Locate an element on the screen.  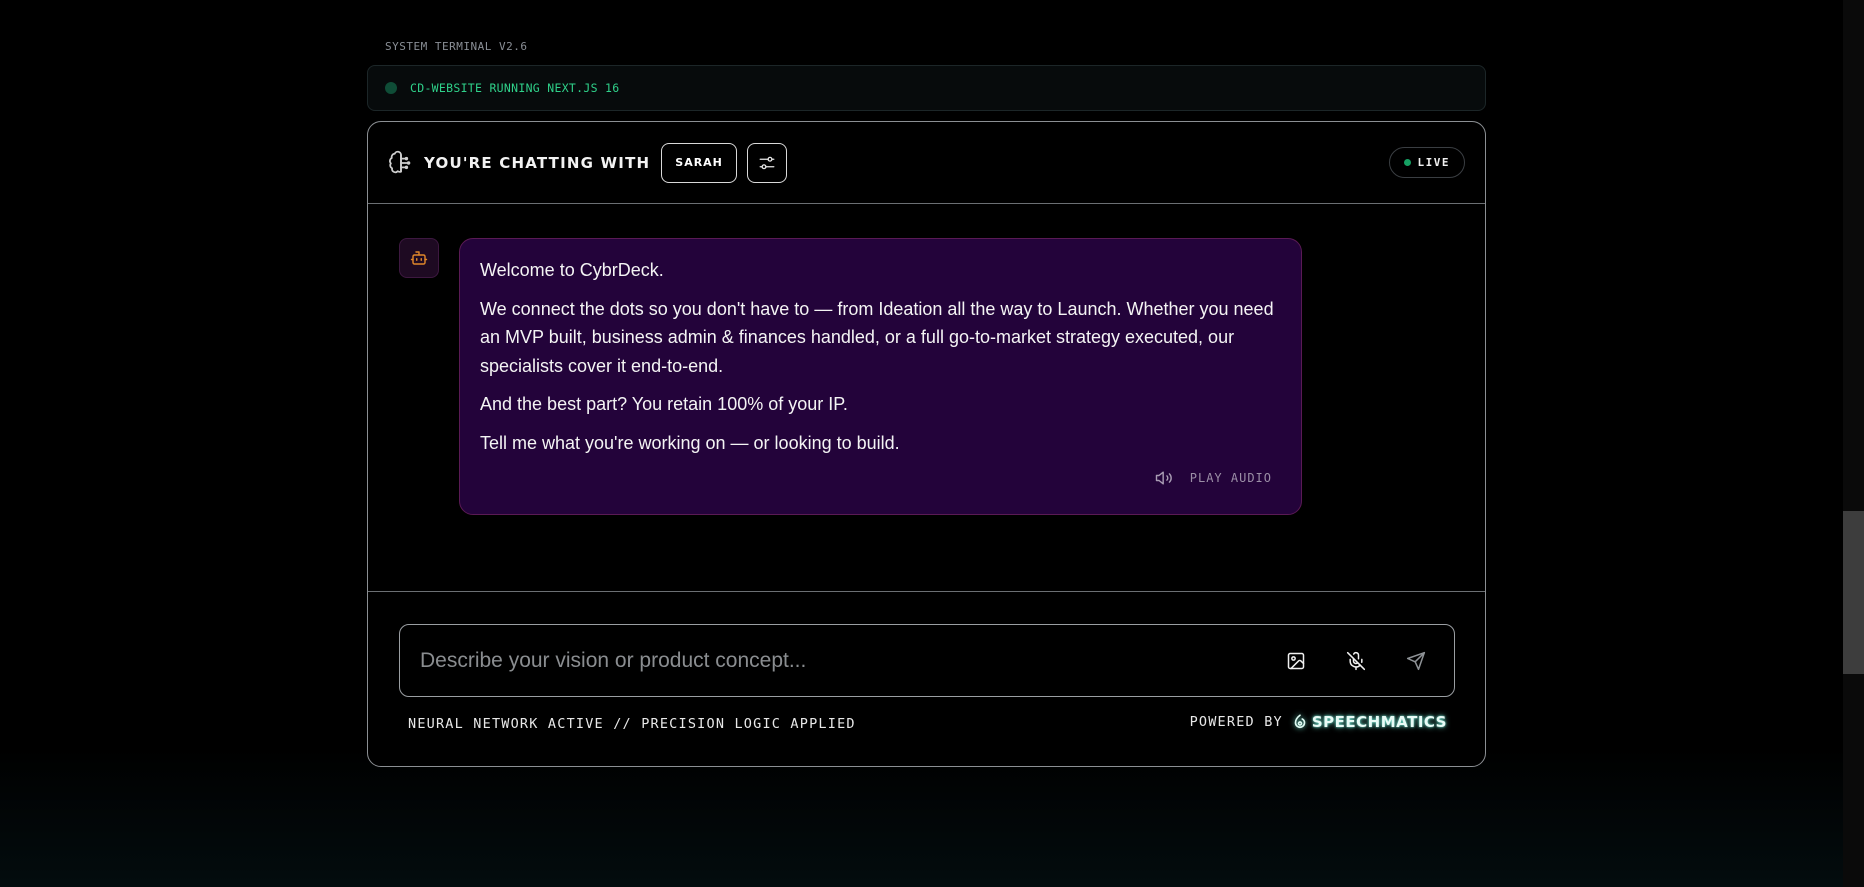
scrollbar-thumb is located at coordinates (1853, 592).